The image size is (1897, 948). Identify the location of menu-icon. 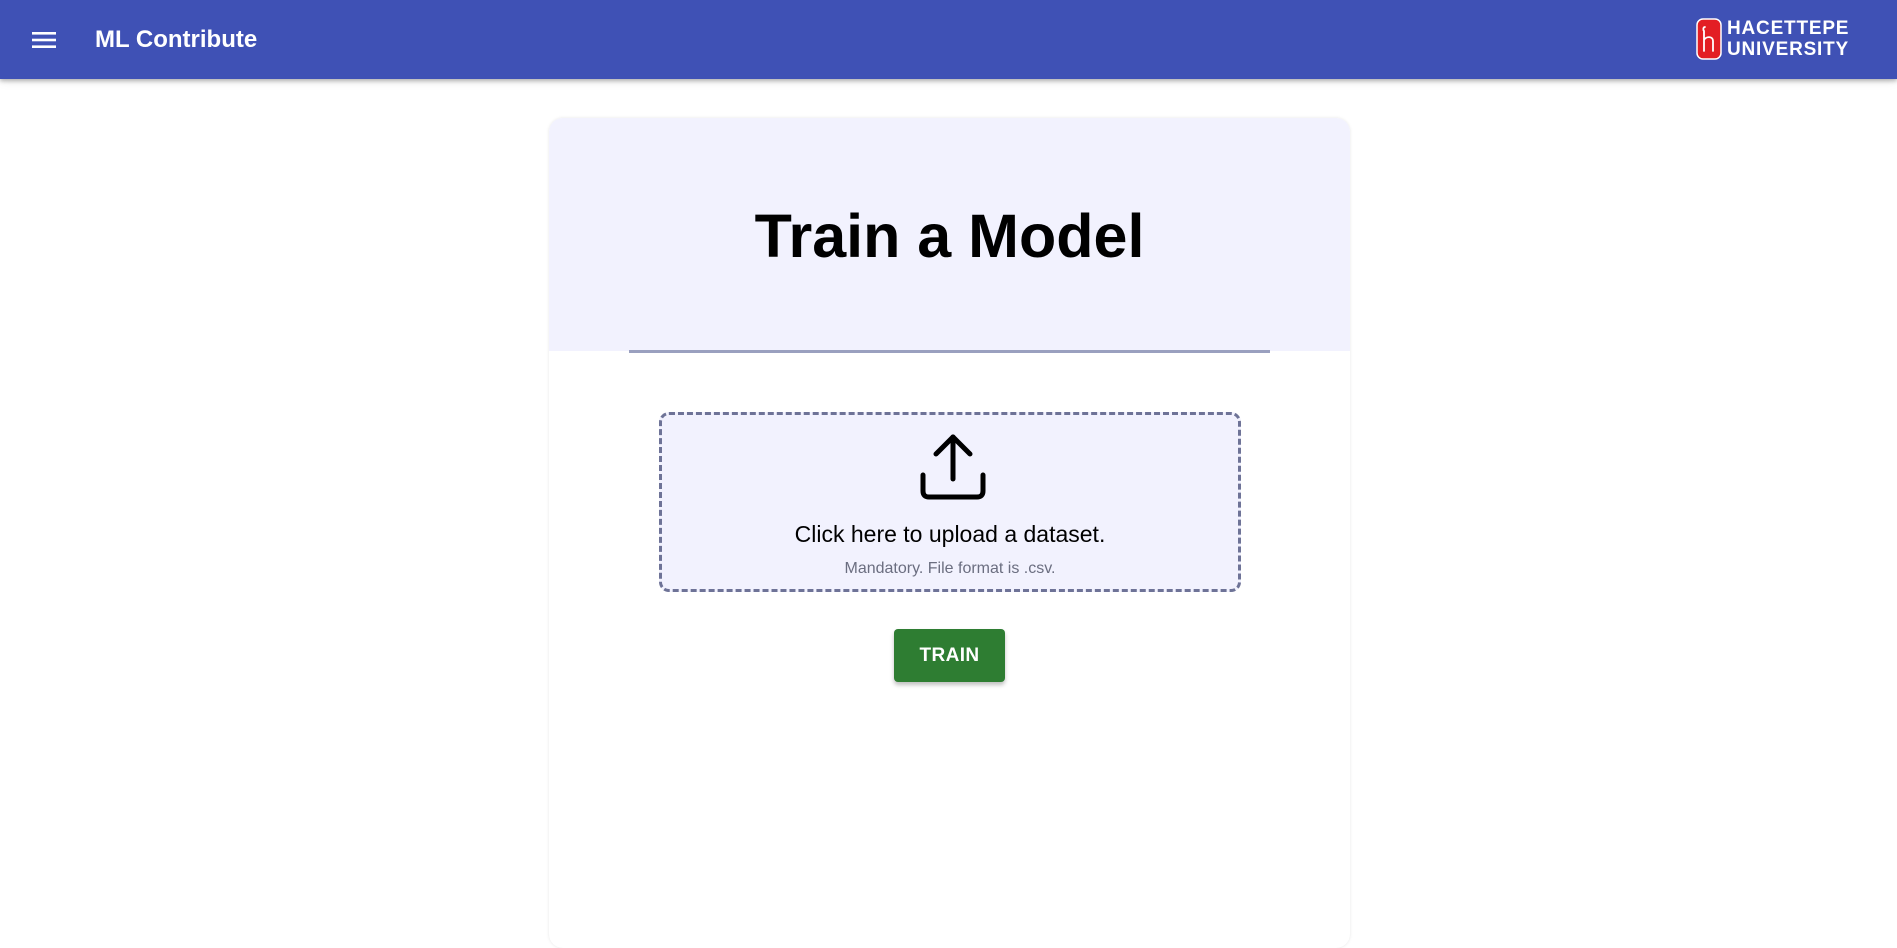
(44, 40).